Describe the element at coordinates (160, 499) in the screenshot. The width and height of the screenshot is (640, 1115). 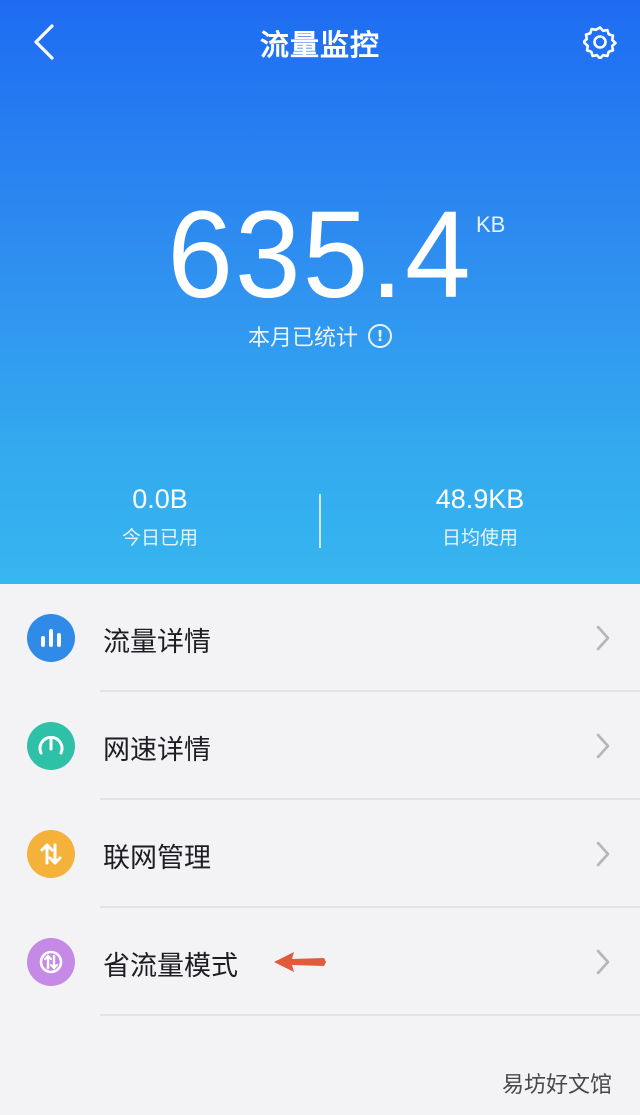
I see `today-usage-value: 0.0B` at that location.